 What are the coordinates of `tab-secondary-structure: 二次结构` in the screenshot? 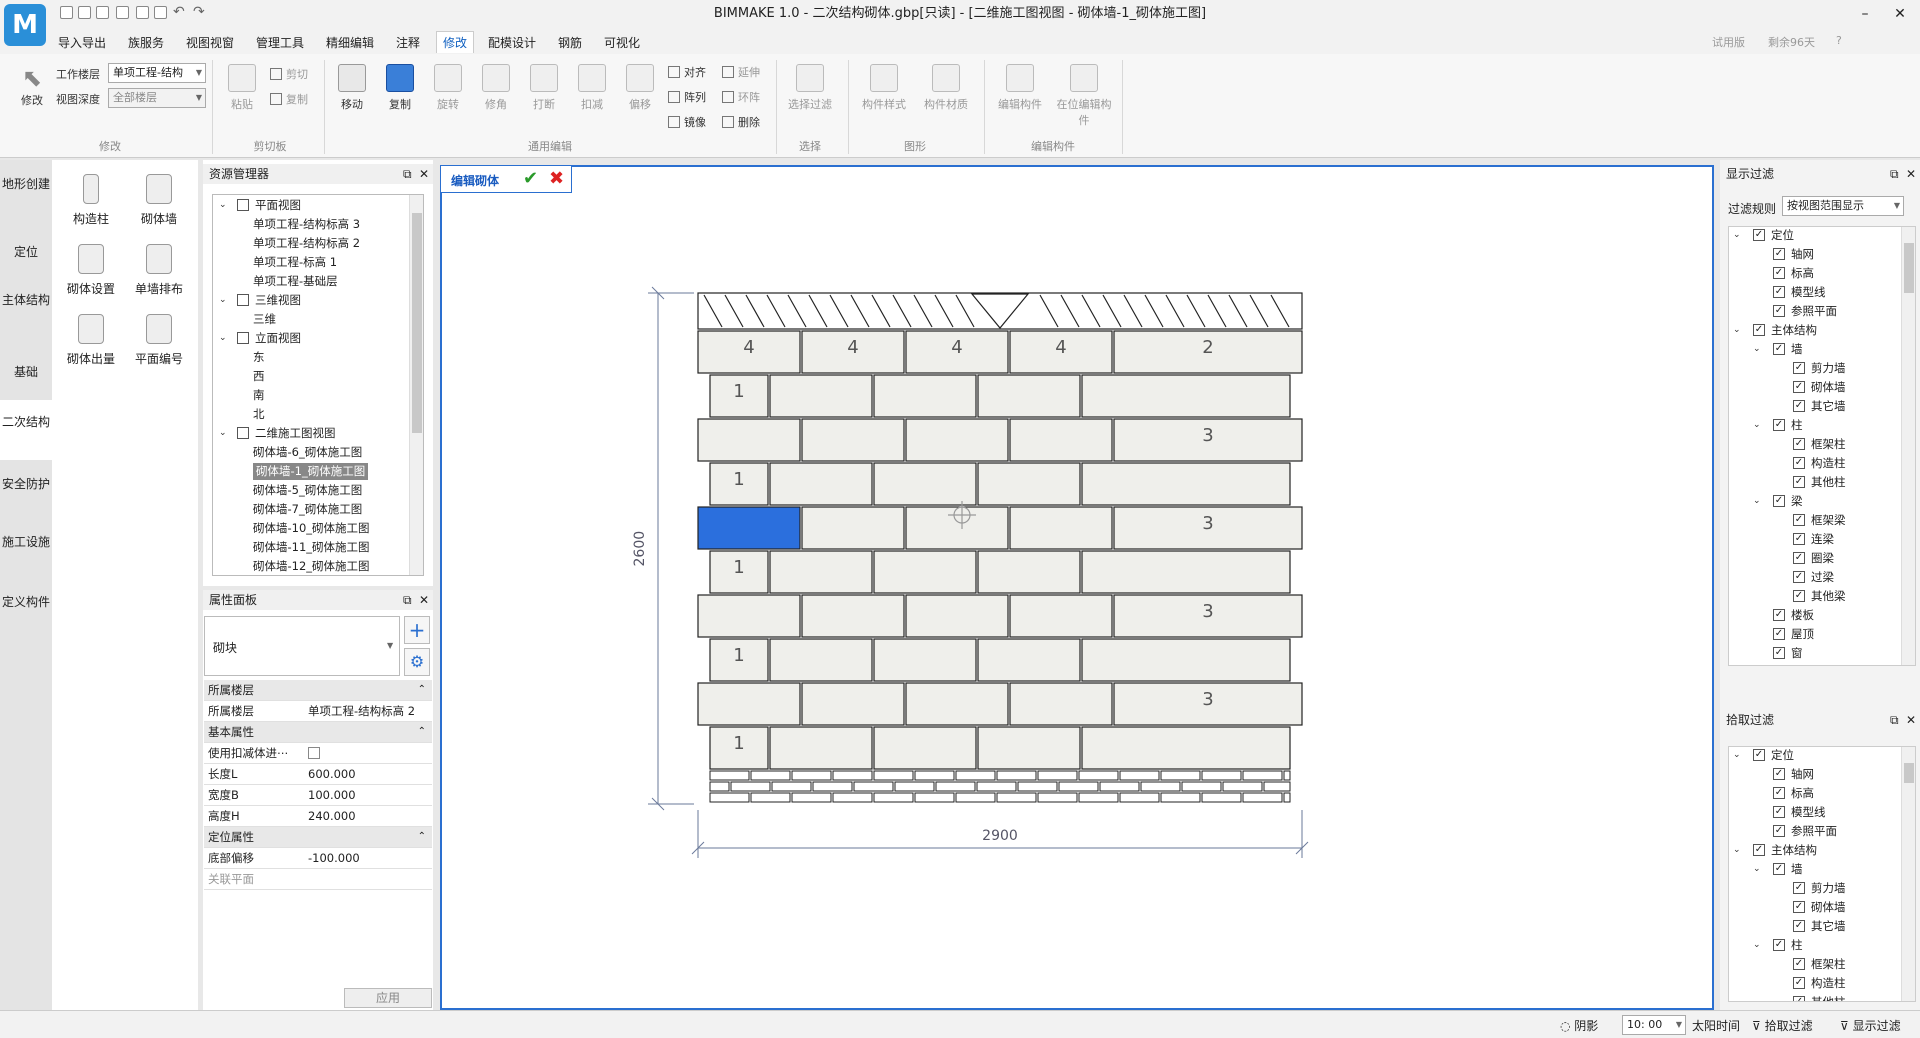 It's located at (26, 430).